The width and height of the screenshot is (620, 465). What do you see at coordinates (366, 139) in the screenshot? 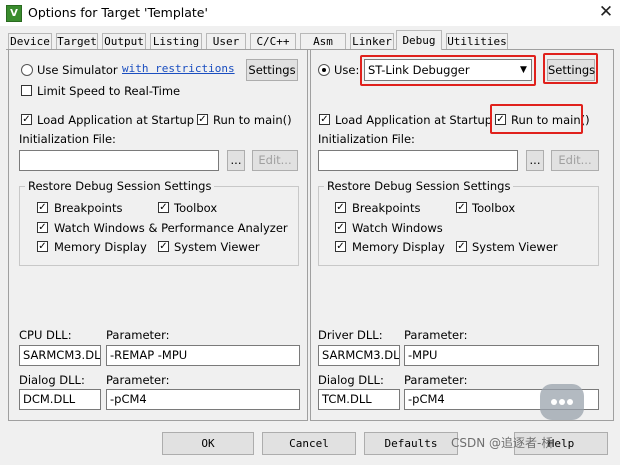
I see `right-init-file-label: Initialization File:` at bounding box center [366, 139].